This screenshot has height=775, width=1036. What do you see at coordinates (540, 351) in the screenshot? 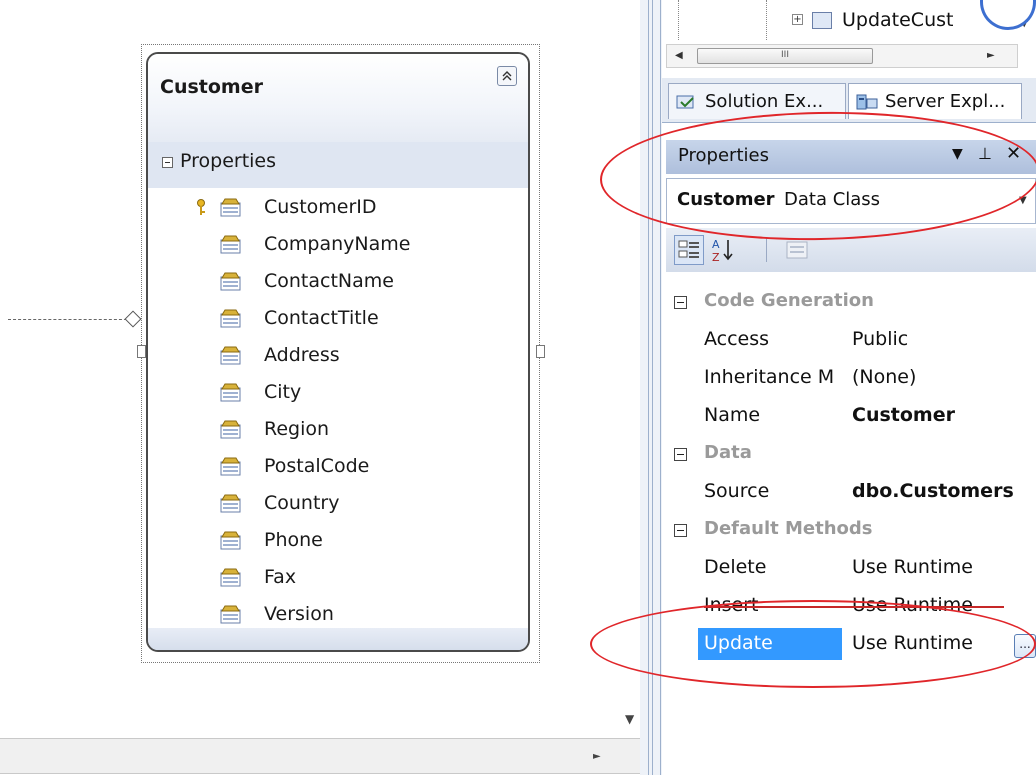
I see `resize-handle-right` at bounding box center [540, 351].